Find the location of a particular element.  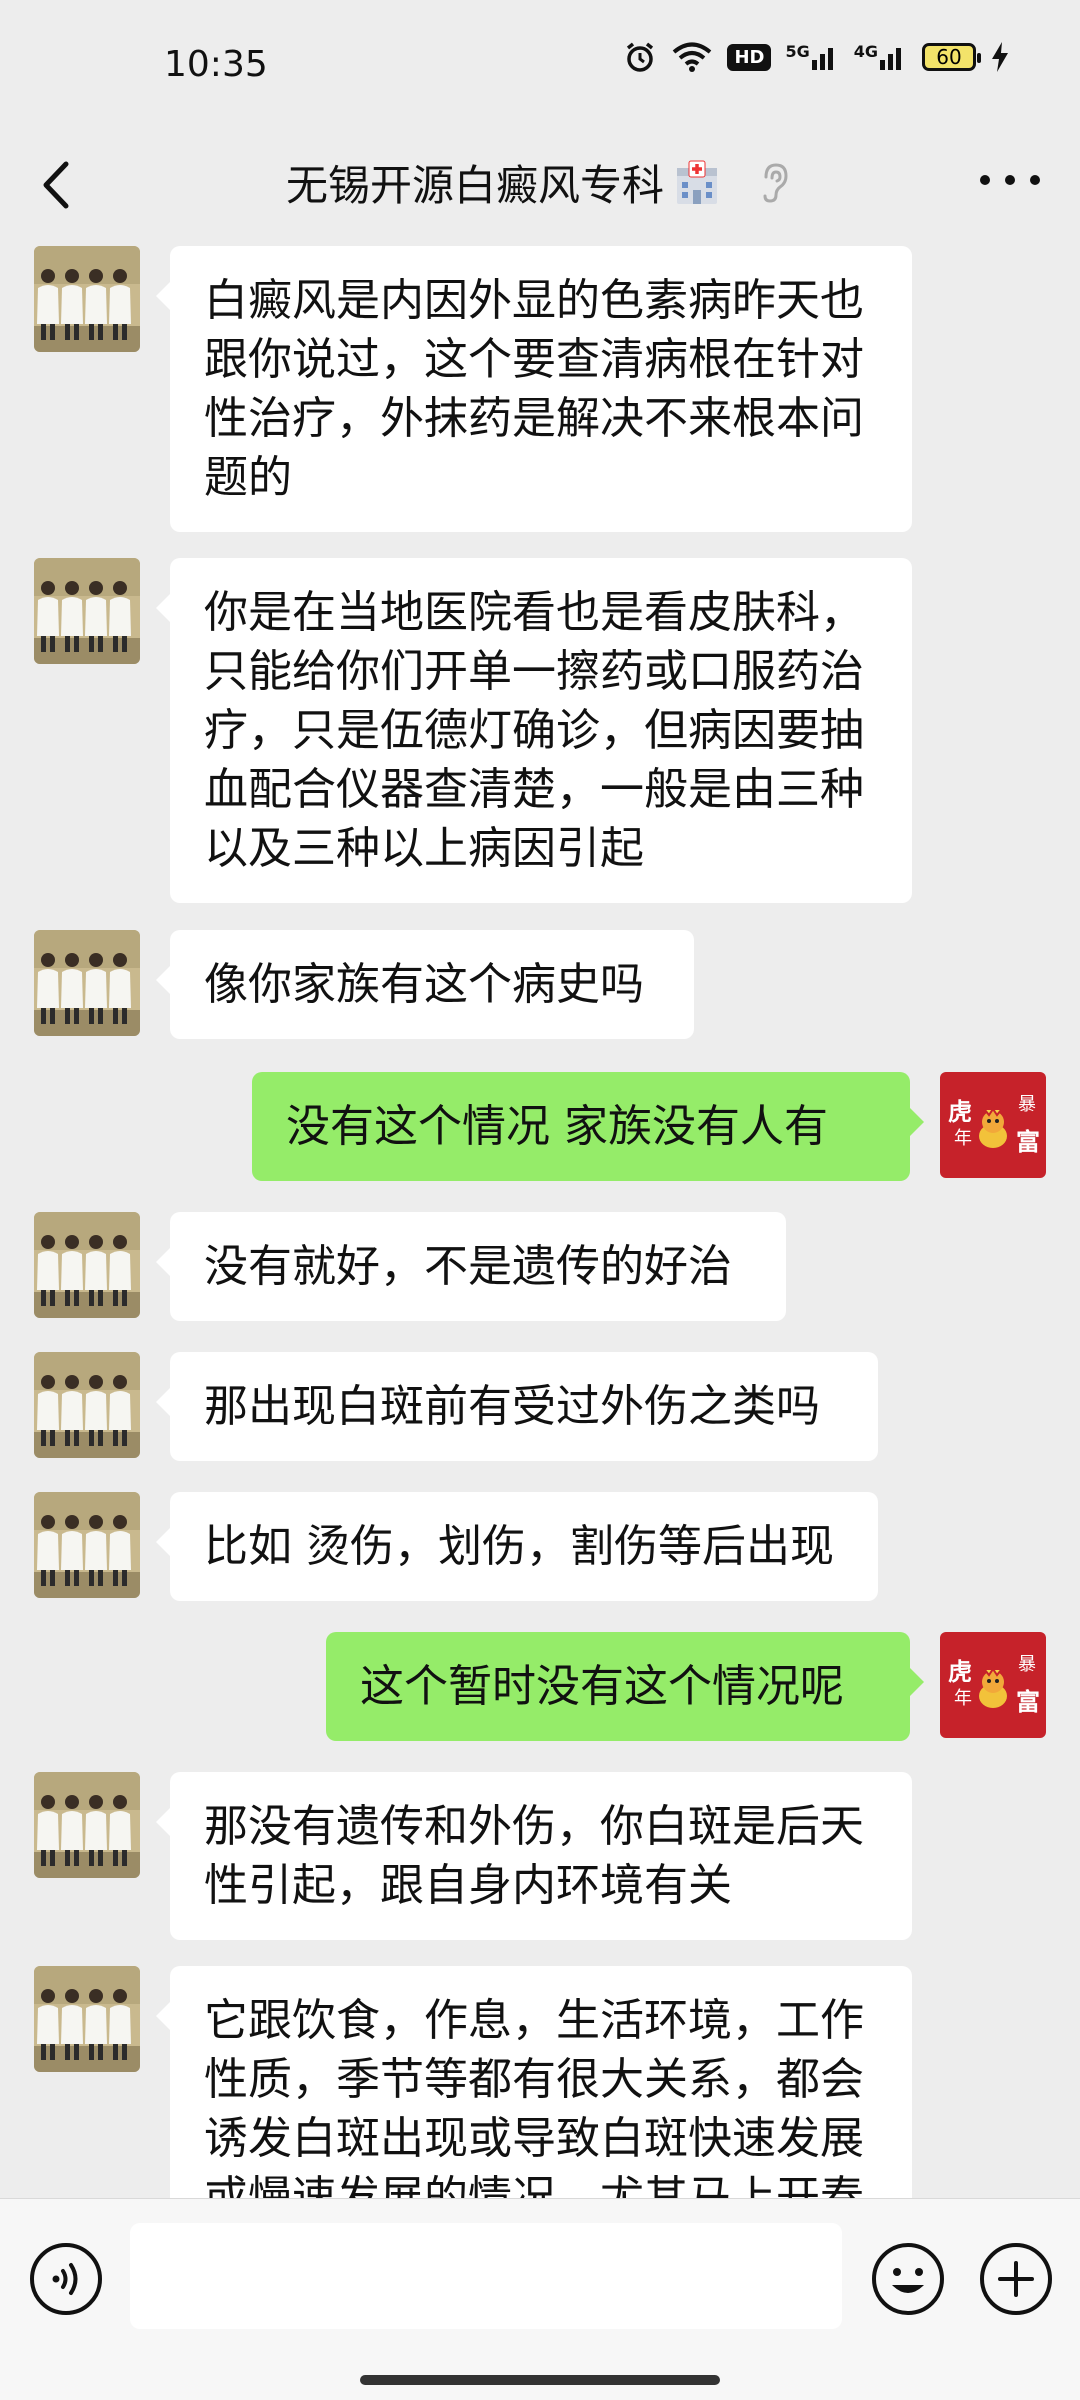

incoming-message: 比如 烫伤，划伤，割伤等后出现 is located at coordinates (540, 1546).